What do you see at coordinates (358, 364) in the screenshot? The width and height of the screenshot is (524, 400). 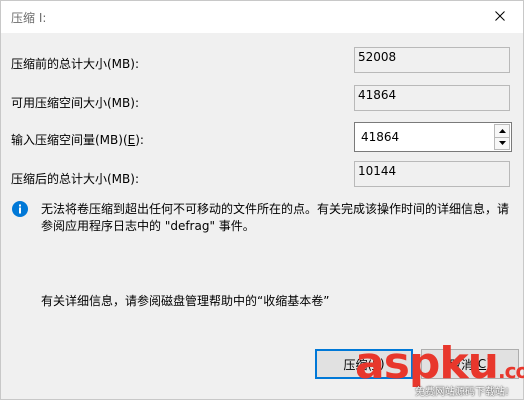 I see `shrink-button-prefix: 压缩(` at bounding box center [358, 364].